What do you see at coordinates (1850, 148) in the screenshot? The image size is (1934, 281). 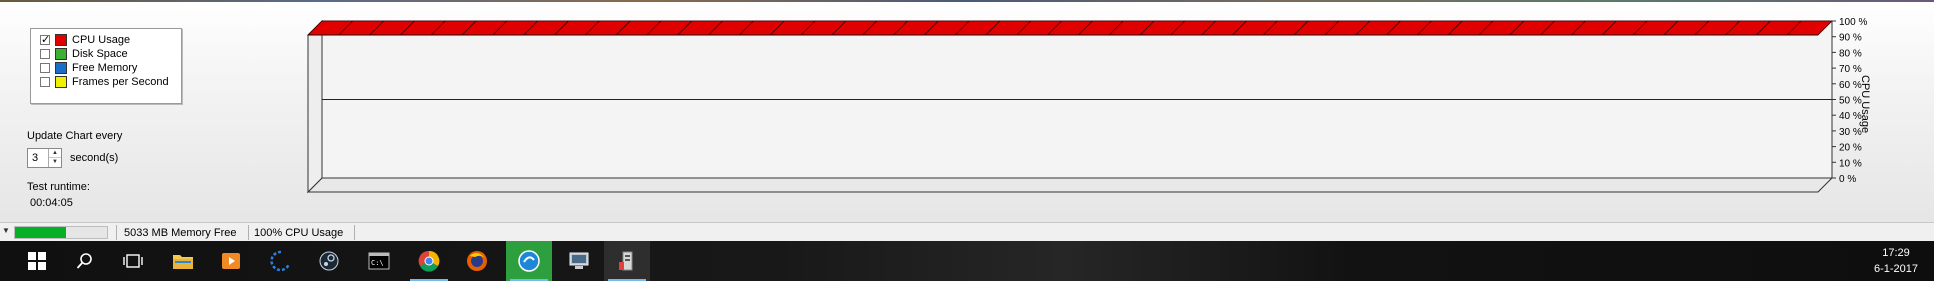 I see `y-axis-tick-label: 20 %` at bounding box center [1850, 148].